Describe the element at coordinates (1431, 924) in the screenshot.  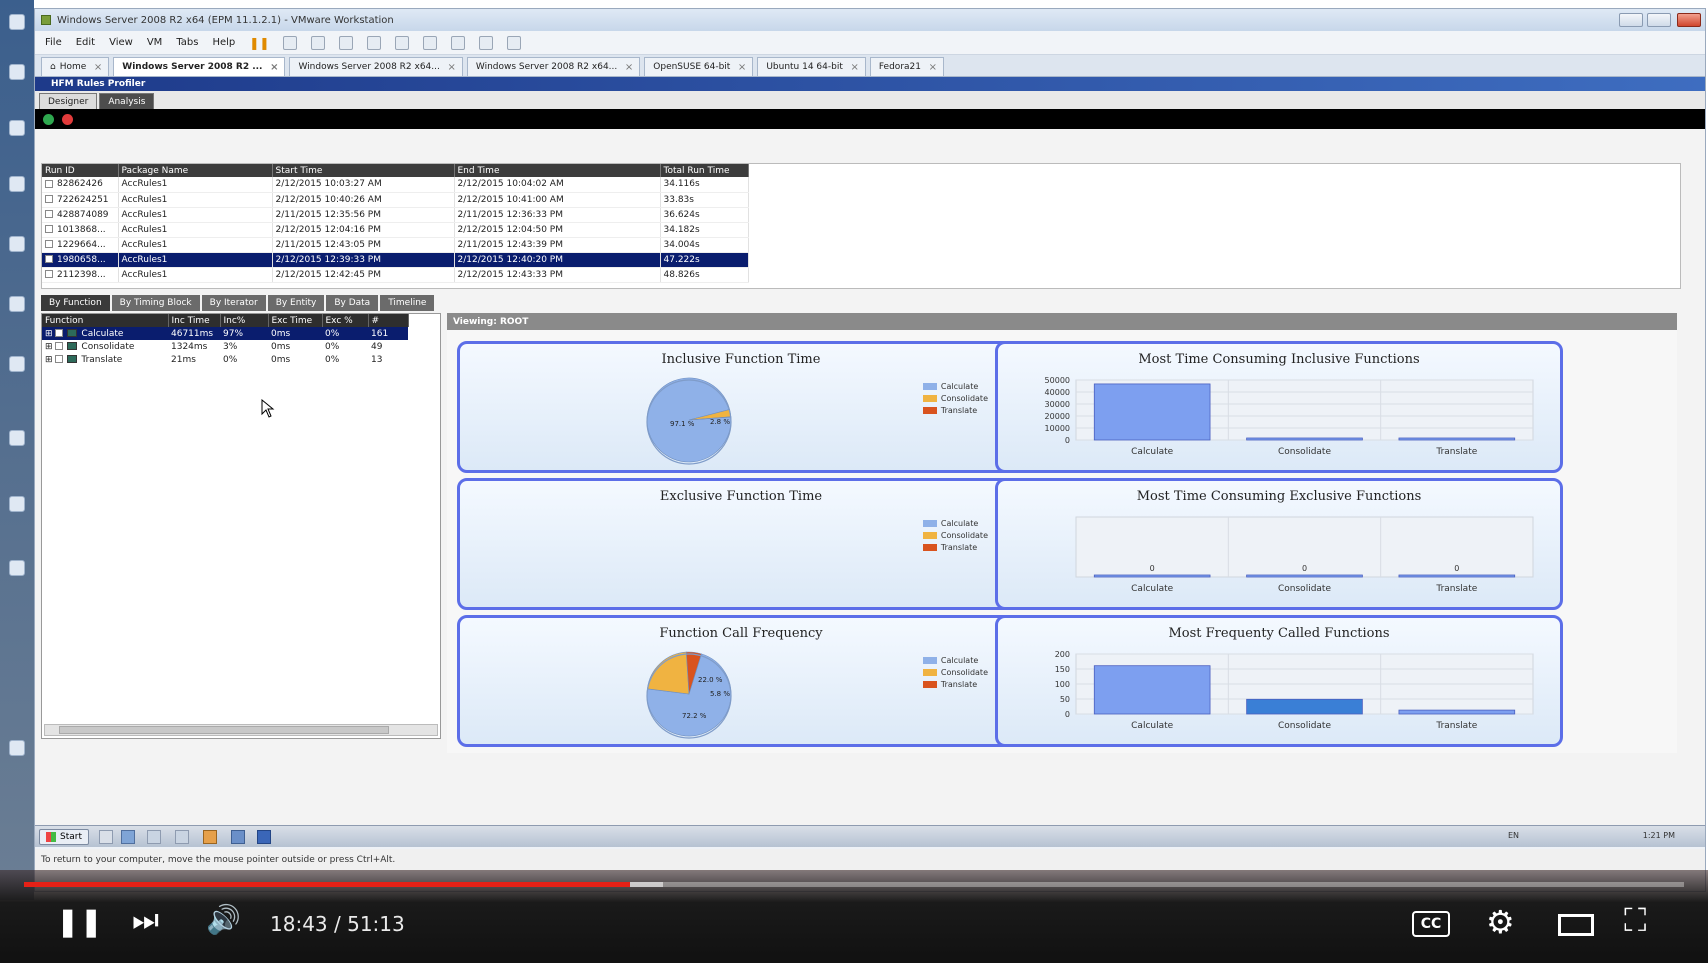
I see `captions-button: CC` at that location.